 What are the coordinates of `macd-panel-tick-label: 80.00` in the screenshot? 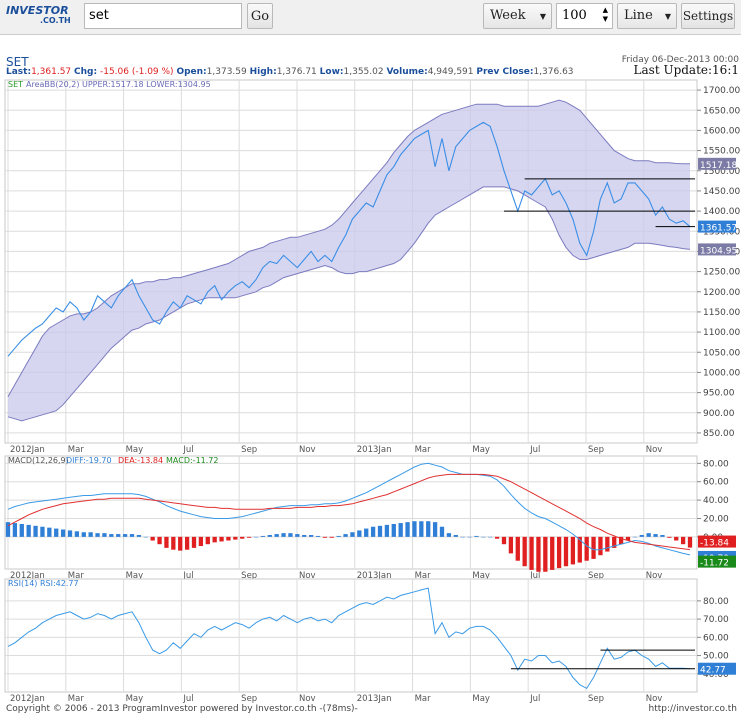 It's located at (716, 464).